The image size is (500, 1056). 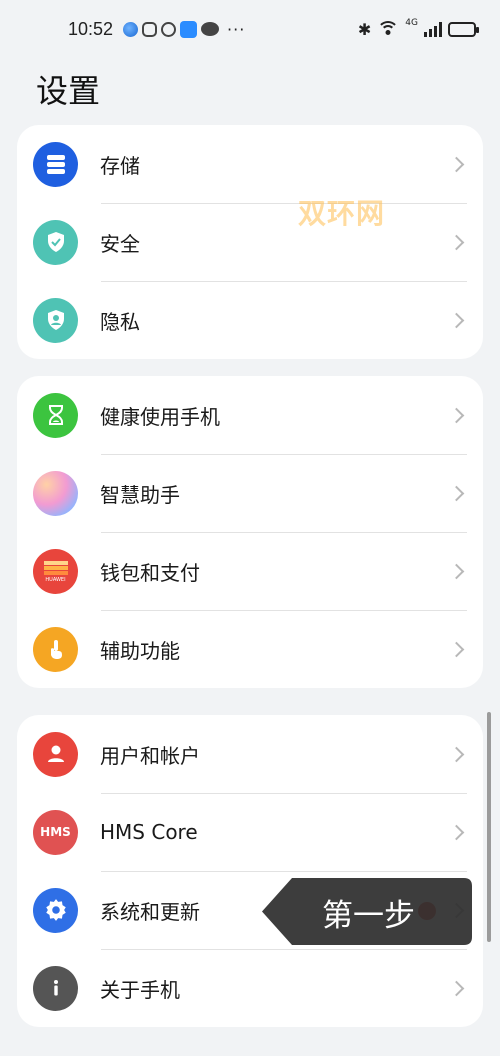 I want to click on settings-item-label: 系统和更新, so click(x=150, y=911).